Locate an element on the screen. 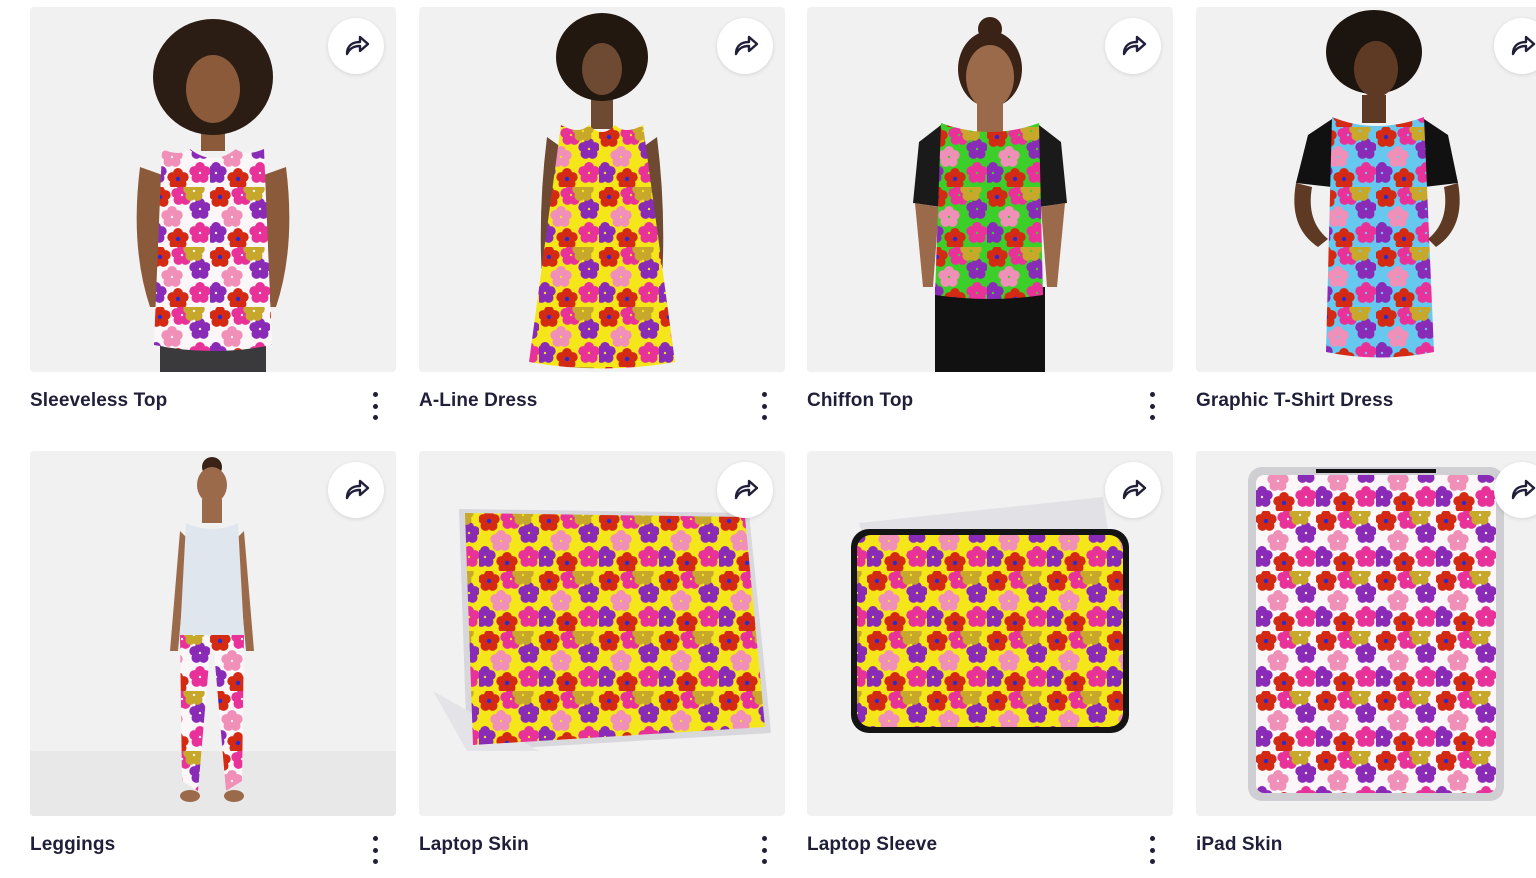 The image size is (1536, 878). product-title: Laptop Skin is located at coordinates (474, 845).